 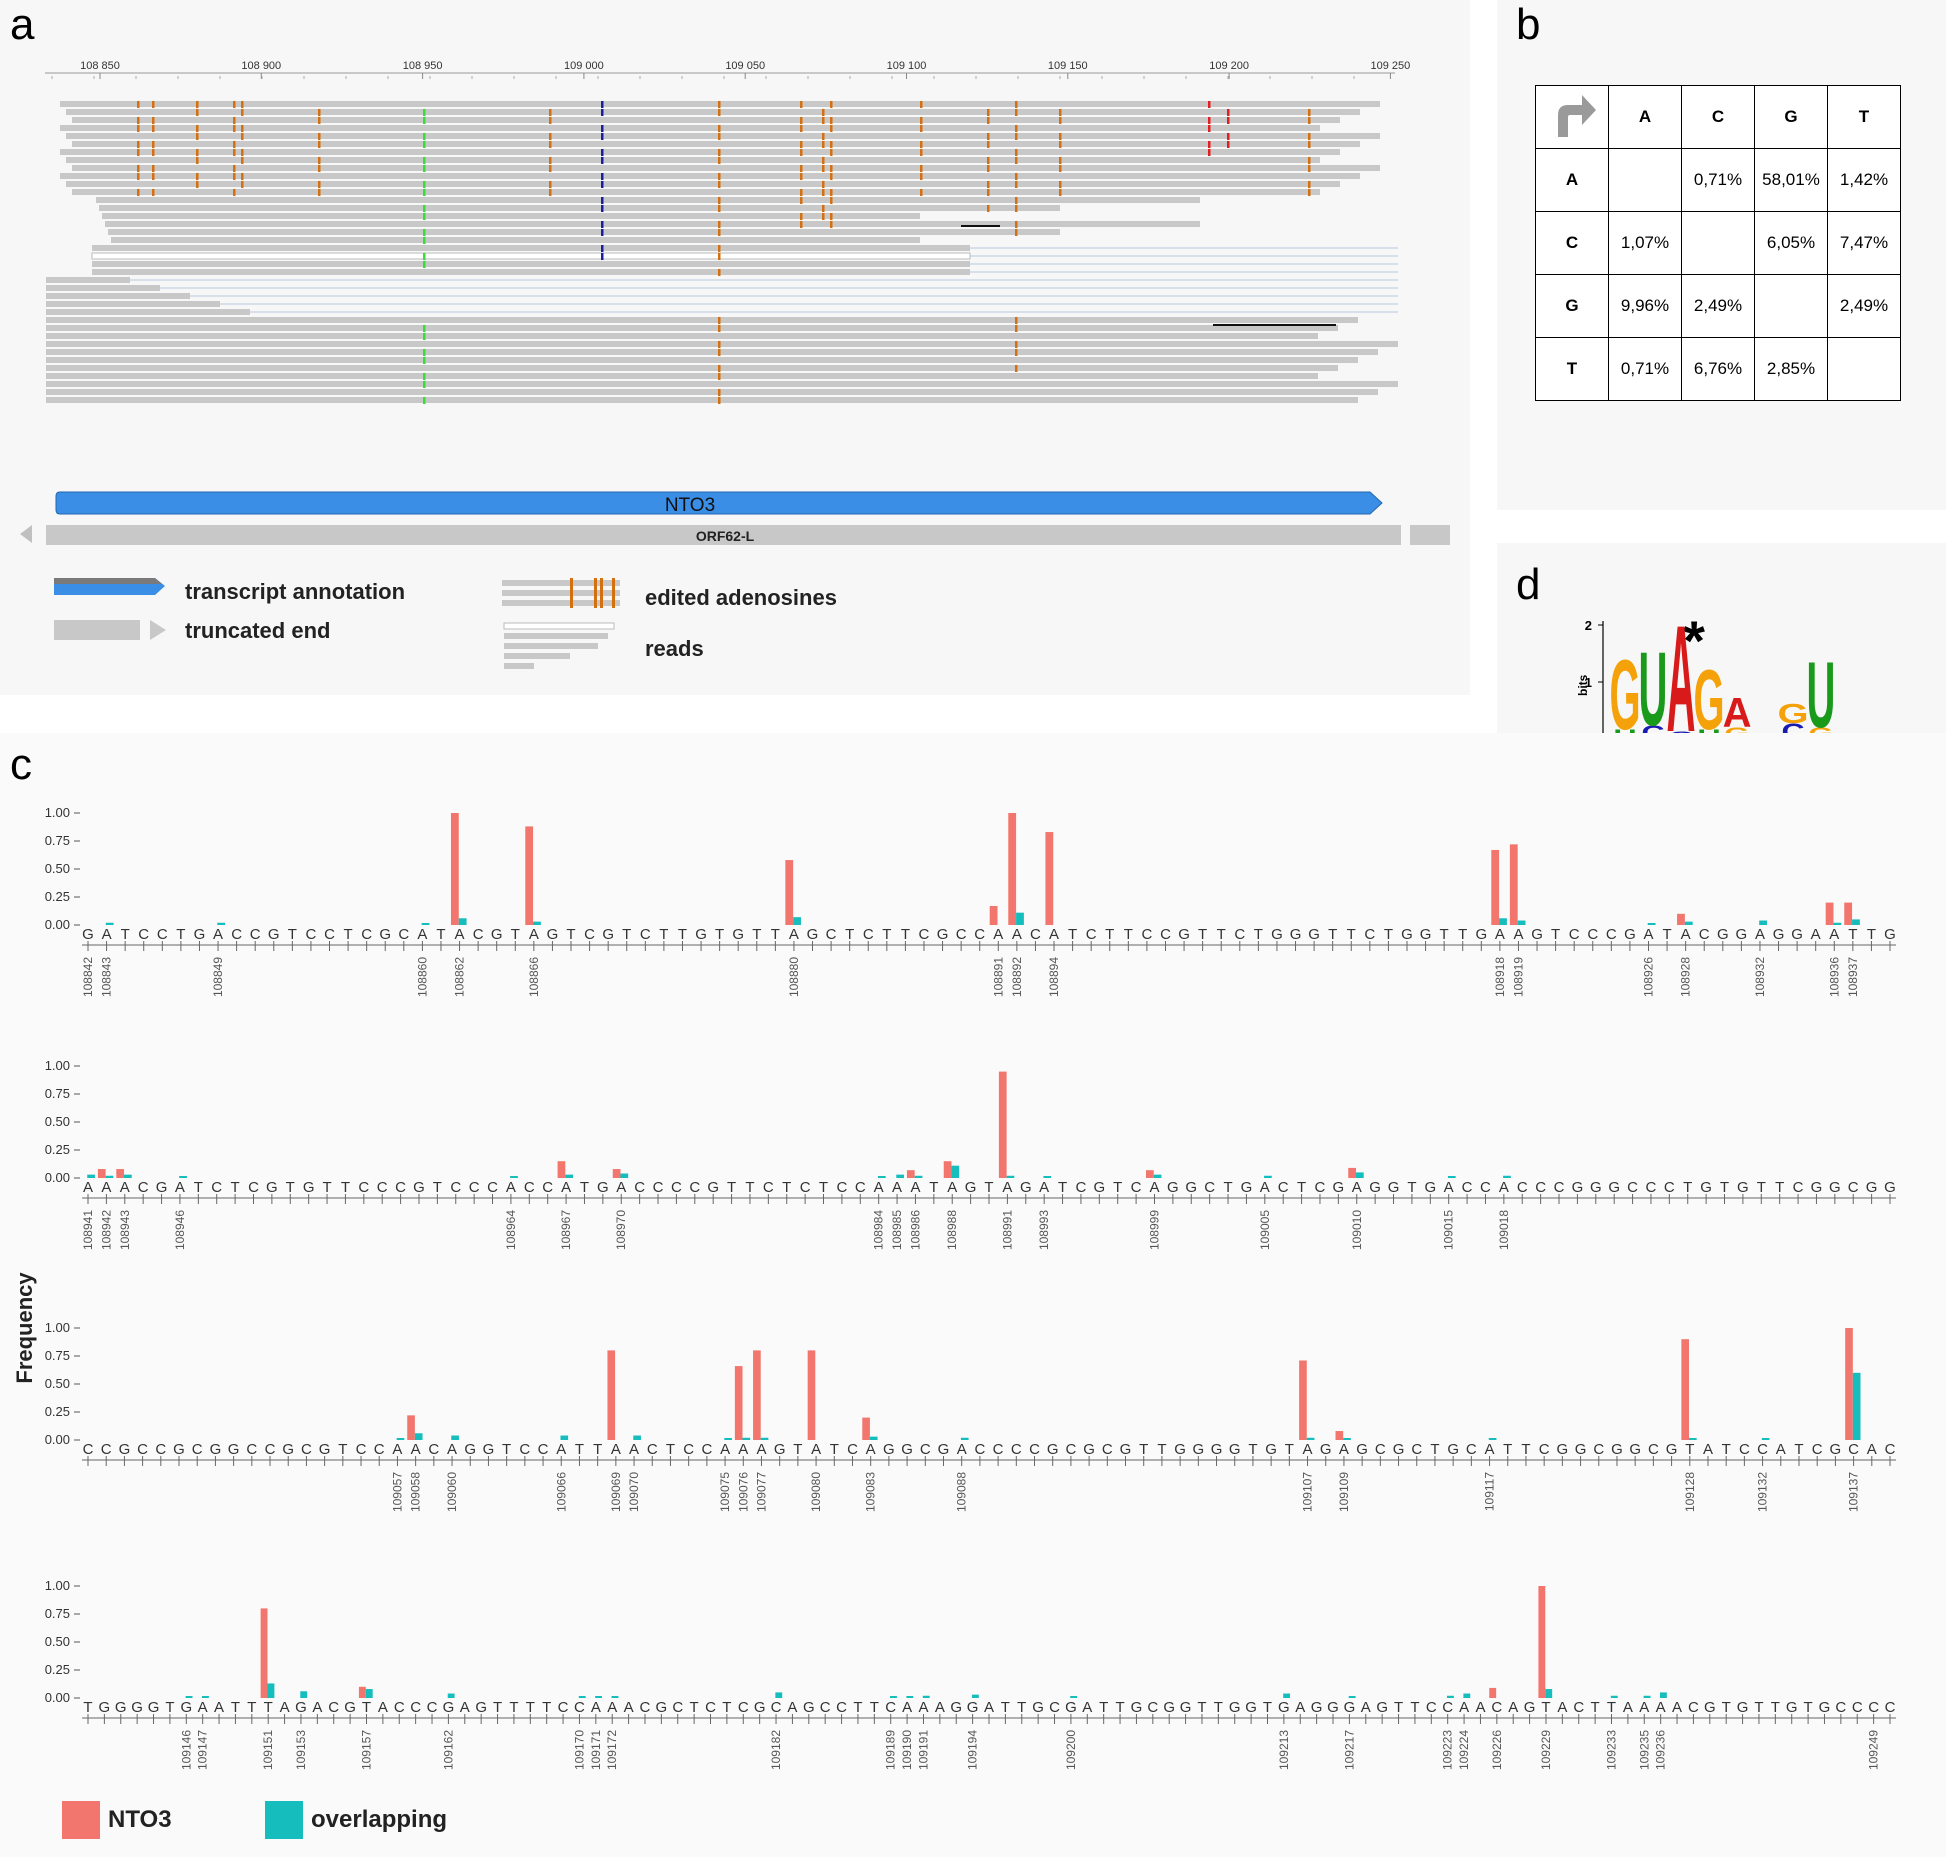 What do you see at coordinates (1572, 369) in the screenshot?
I see `matrix-row-header: T` at bounding box center [1572, 369].